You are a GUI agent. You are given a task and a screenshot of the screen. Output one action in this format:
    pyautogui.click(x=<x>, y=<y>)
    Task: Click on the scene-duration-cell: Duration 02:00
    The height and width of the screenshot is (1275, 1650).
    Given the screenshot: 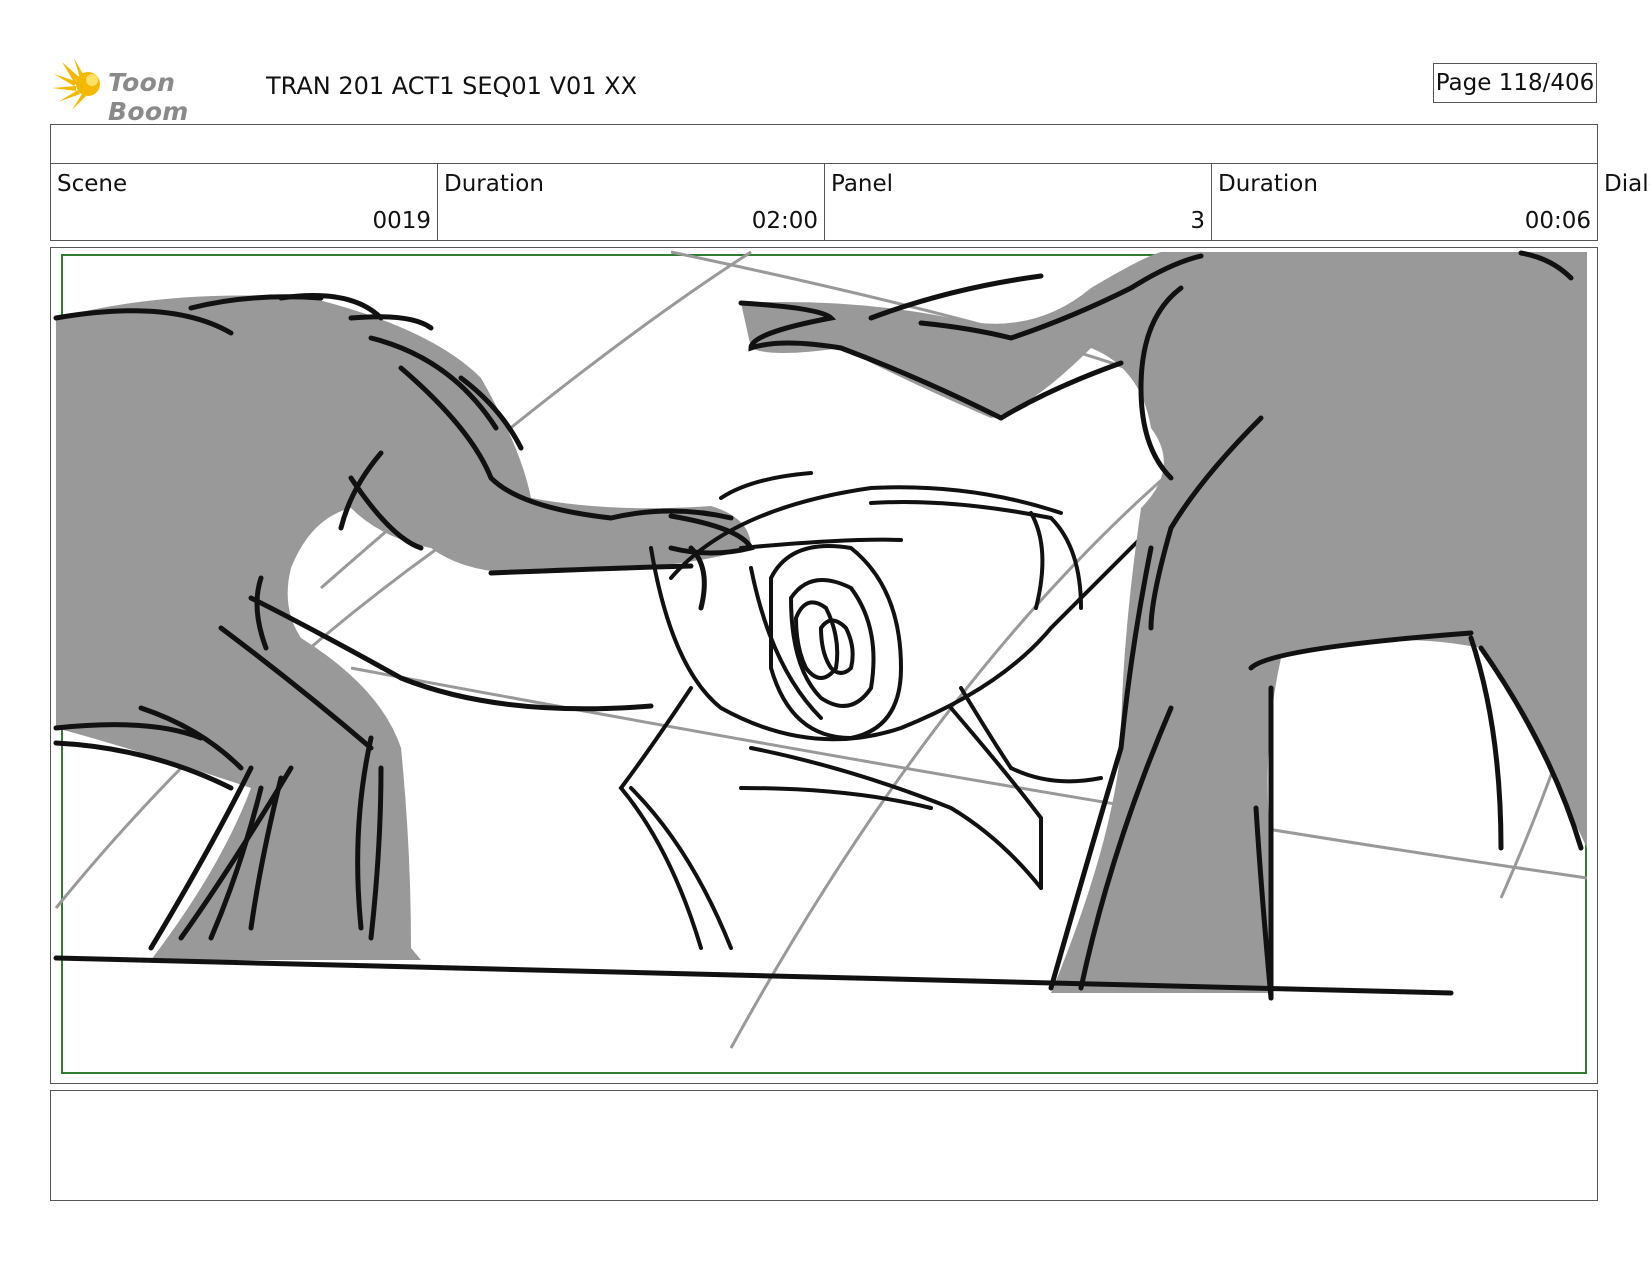 What is the action you would take?
    pyautogui.click(x=630, y=202)
    